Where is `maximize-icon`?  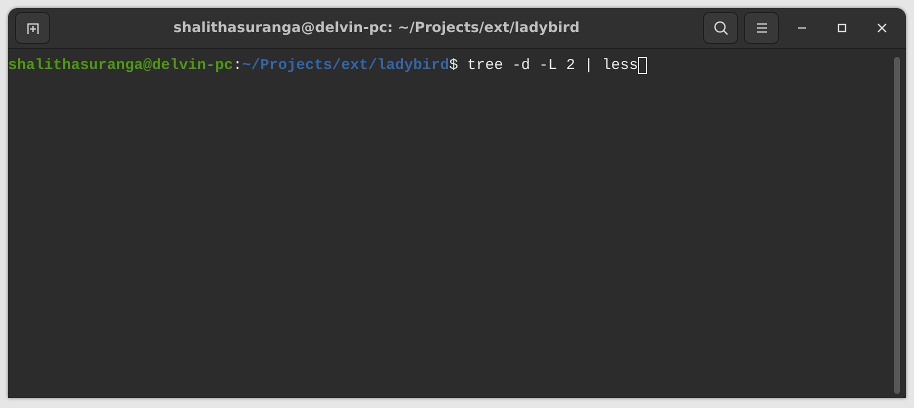 maximize-icon is located at coordinates (842, 28).